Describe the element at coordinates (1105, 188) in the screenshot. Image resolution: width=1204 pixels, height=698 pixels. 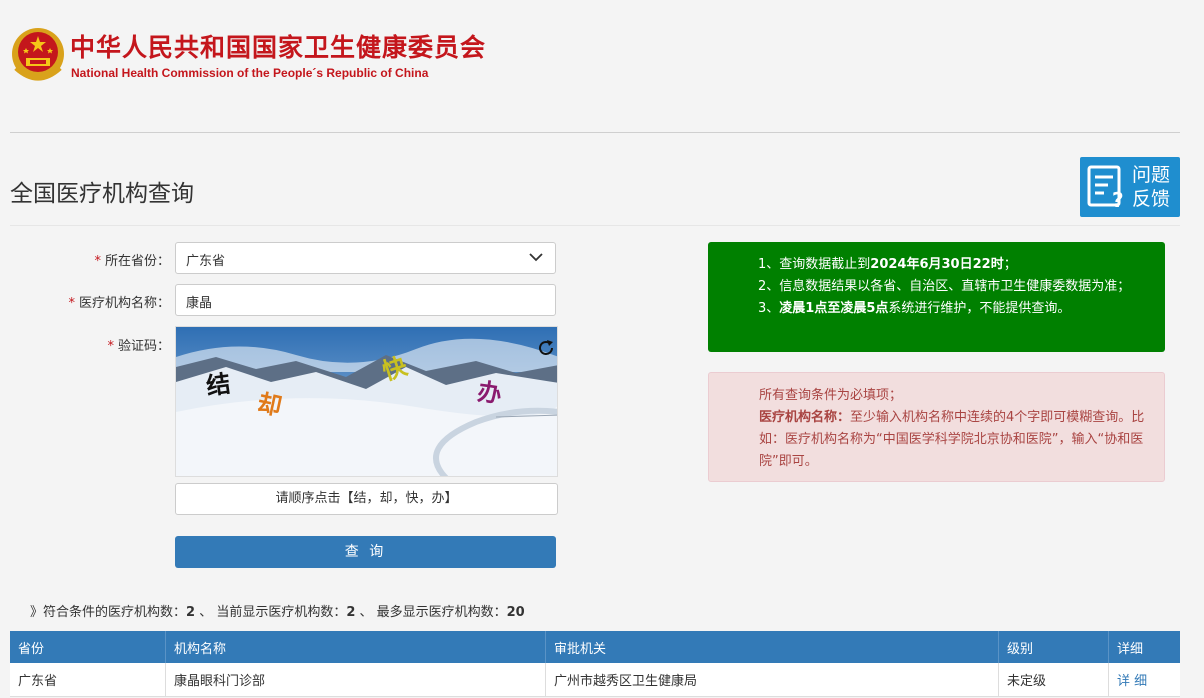
I see `feedback-icon: ?` at that location.